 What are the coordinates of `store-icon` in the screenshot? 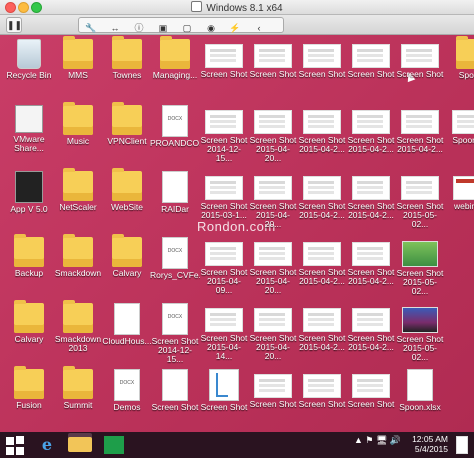 It's located at (114, 445).